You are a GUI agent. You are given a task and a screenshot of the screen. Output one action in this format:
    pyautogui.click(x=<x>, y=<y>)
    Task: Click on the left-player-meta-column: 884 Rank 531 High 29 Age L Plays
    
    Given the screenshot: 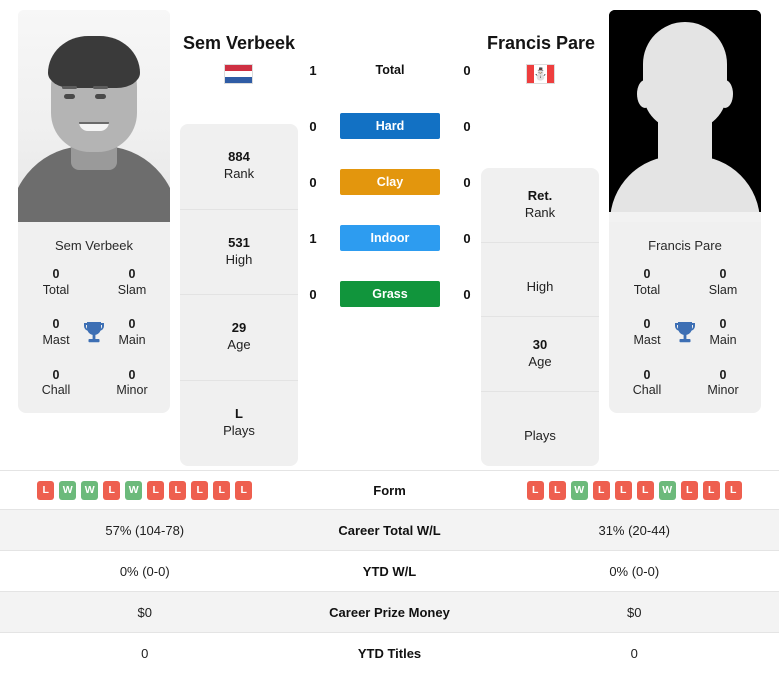 What is the action you would take?
    pyautogui.click(x=239, y=295)
    